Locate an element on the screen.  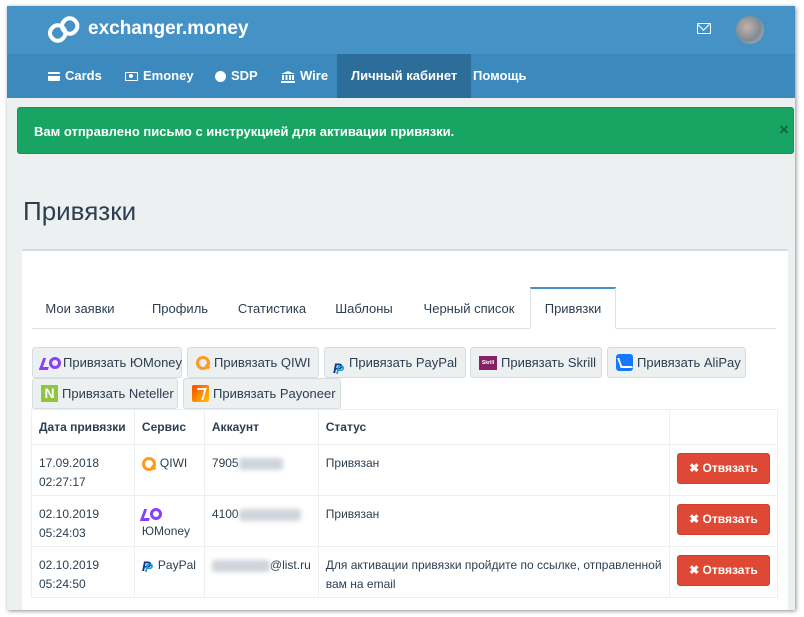
link-paypal-label: Привязать PayPal is located at coordinates (403, 362).